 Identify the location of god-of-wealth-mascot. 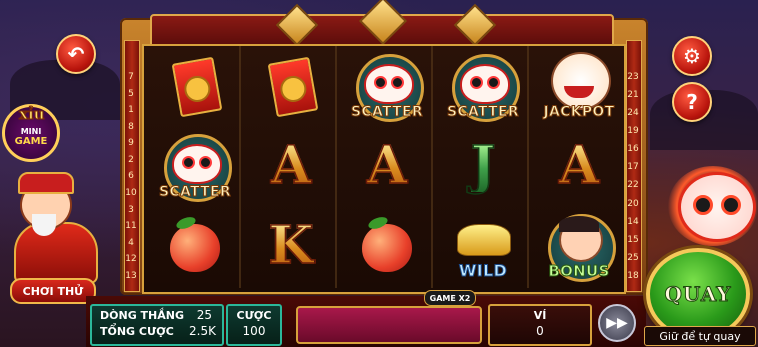
(56, 228).